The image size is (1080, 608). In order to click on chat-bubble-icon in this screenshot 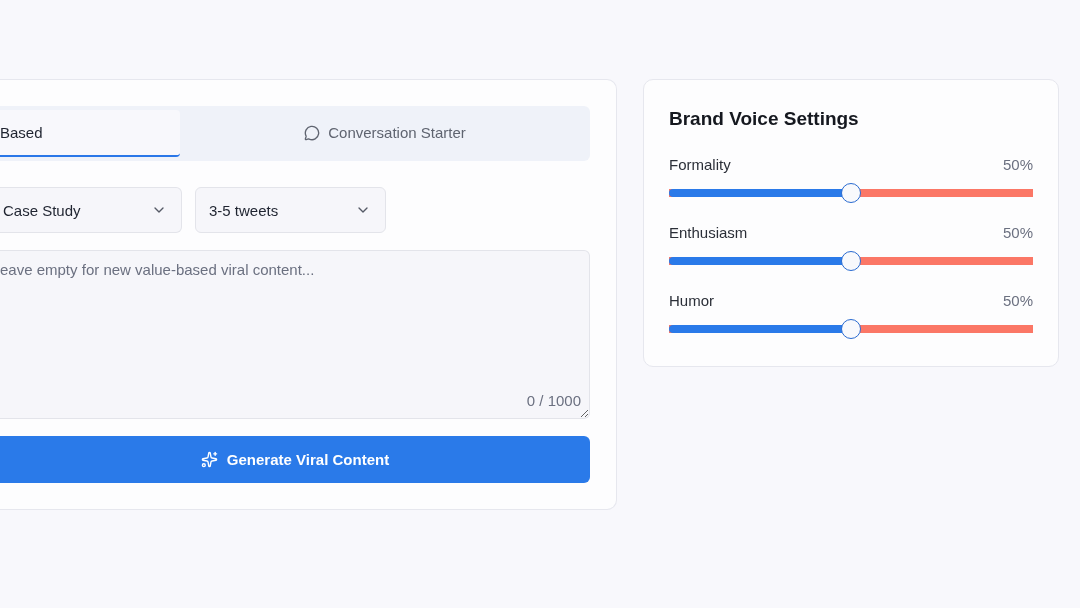, I will do `click(312, 132)`.